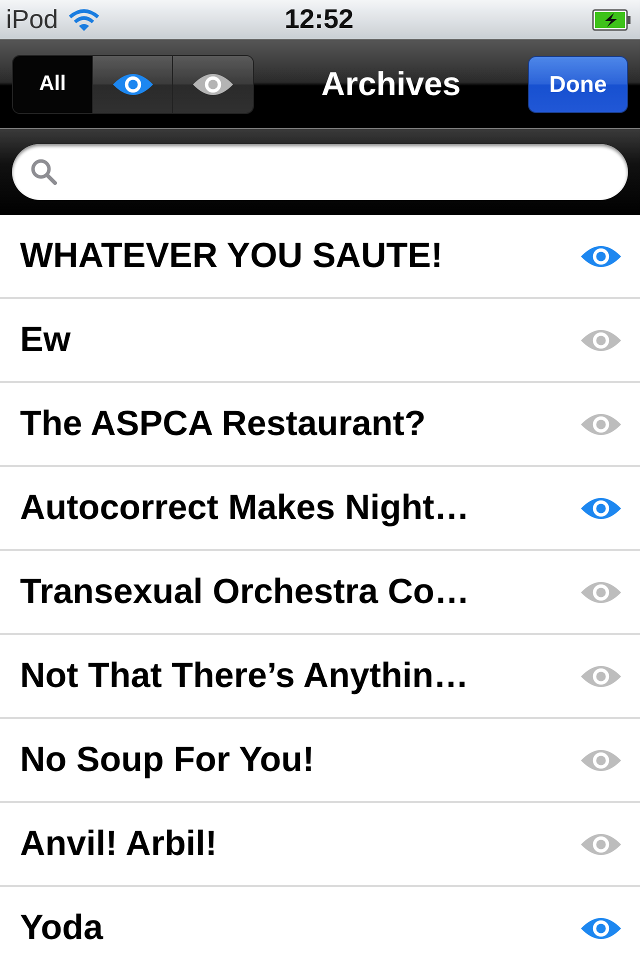 The height and width of the screenshot is (960, 640). What do you see at coordinates (320, 845) in the screenshot?
I see `list-row: Anvil! Arbil!` at bounding box center [320, 845].